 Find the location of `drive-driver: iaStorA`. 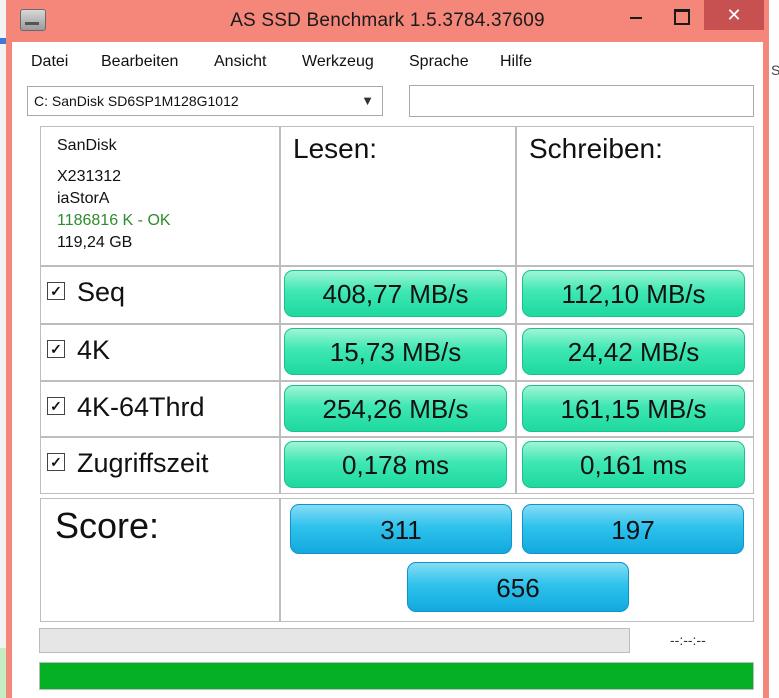

drive-driver: iaStorA is located at coordinates (83, 198).